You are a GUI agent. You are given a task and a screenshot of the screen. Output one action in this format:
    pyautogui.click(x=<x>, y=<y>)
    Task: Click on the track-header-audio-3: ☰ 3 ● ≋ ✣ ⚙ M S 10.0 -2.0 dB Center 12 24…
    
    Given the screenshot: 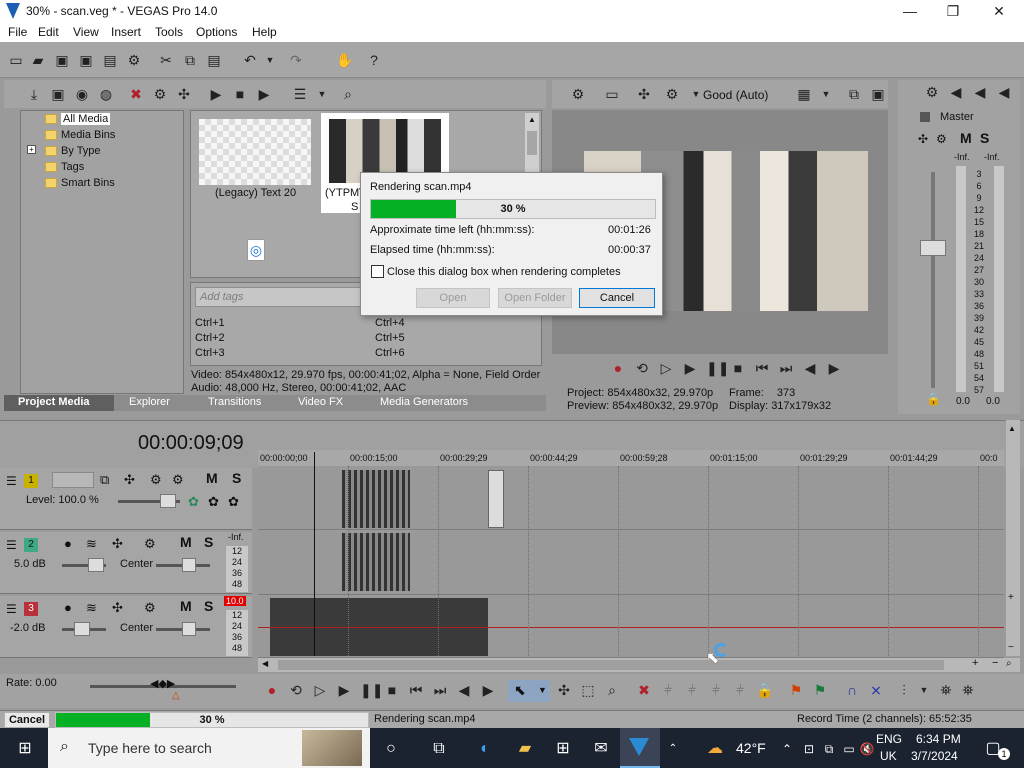 What is the action you would take?
    pyautogui.click(x=126, y=627)
    